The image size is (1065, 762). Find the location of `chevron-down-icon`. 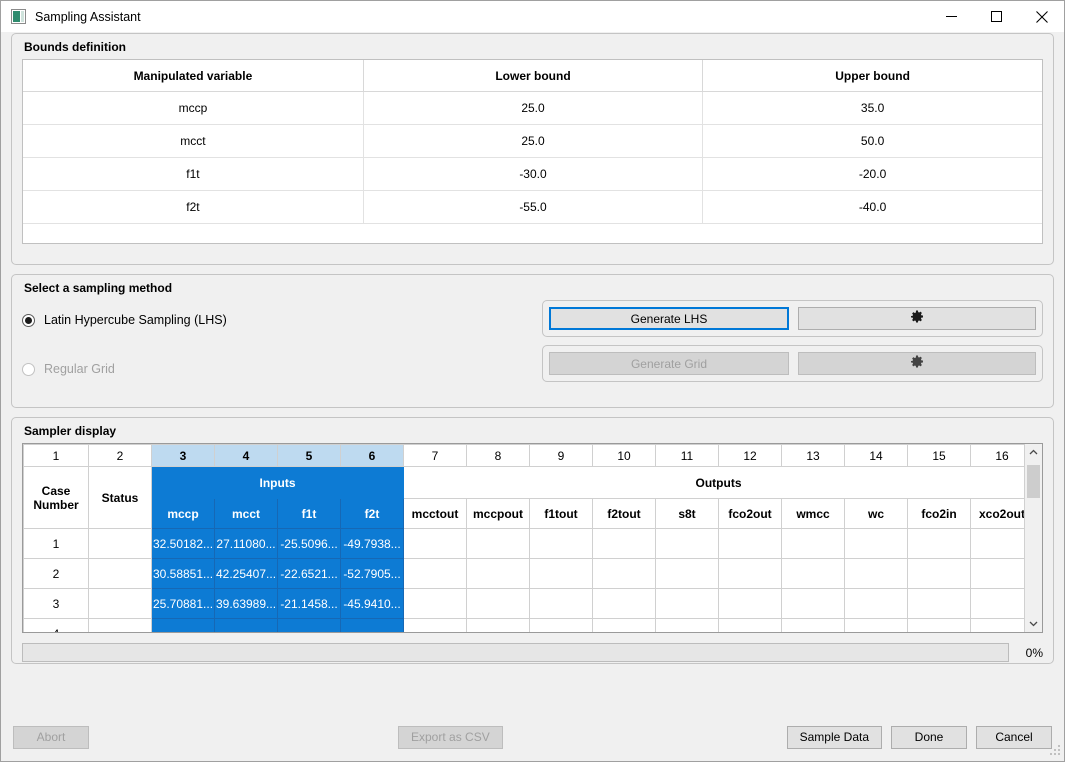

chevron-down-icon is located at coordinates (1033, 623).